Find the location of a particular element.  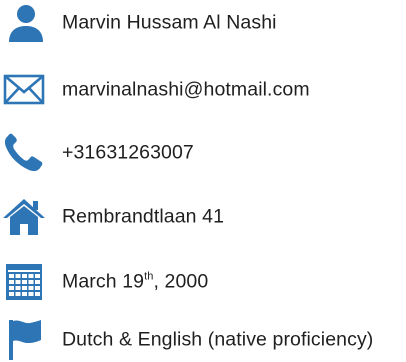

phone-number: +31631263007 is located at coordinates (128, 152).